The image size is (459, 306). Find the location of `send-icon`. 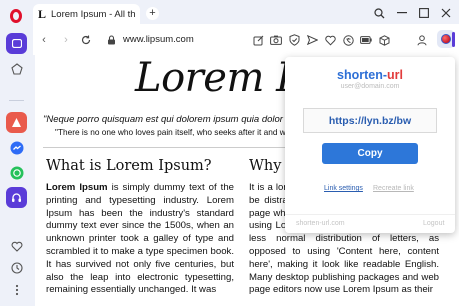

send-icon is located at coordinates (312, 40).